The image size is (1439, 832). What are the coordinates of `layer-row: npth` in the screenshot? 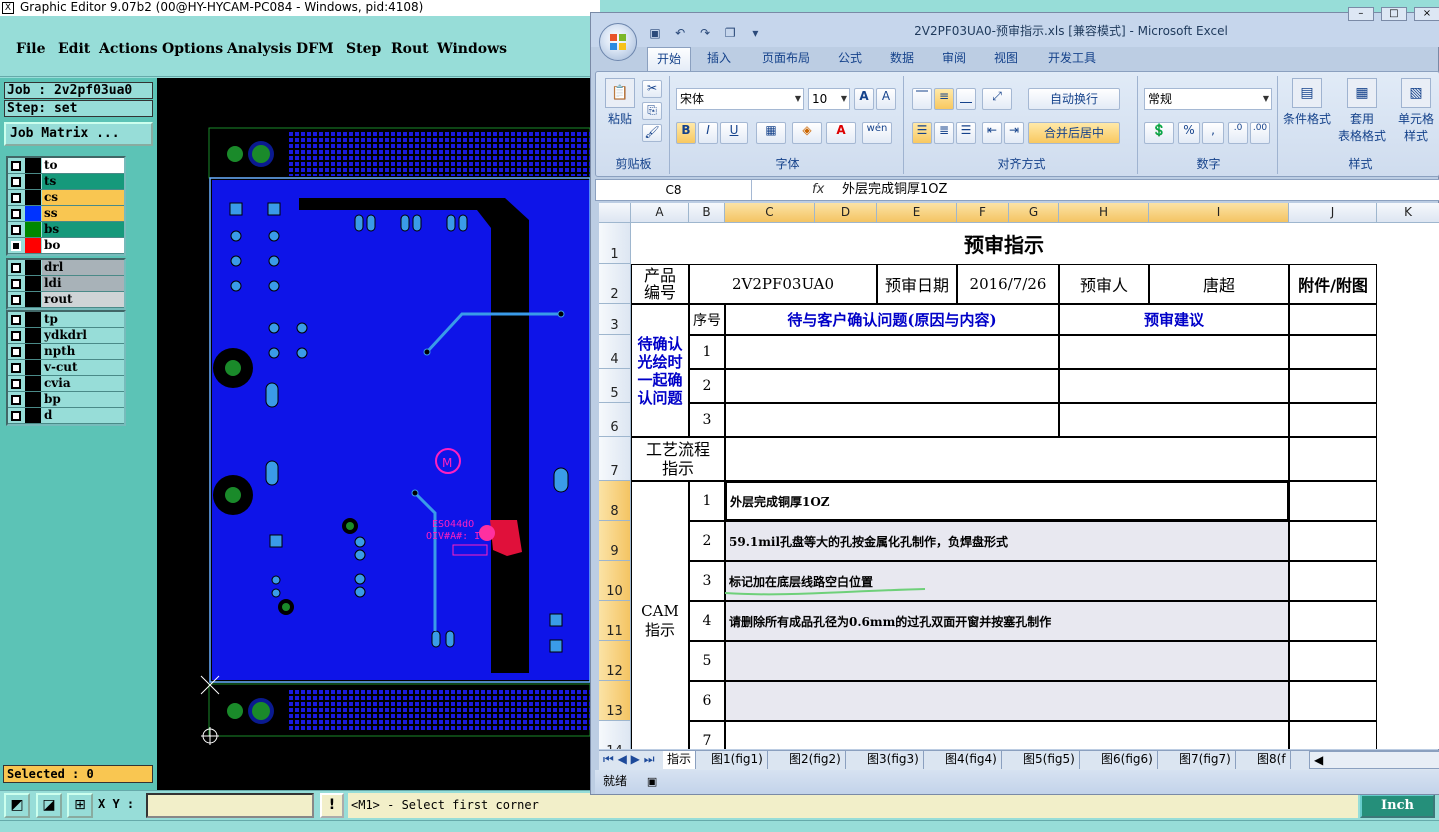 It's located at (66, 352).